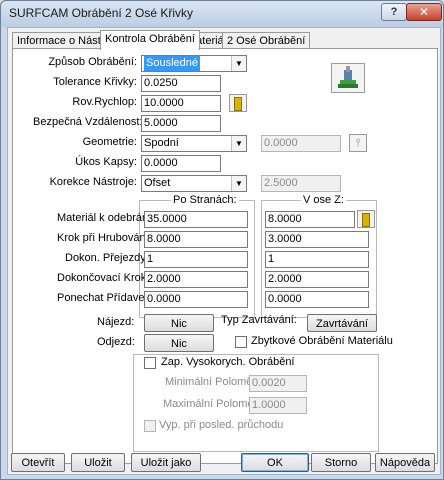 Image resolution: width=444 pixels, height=480 pixels. I want to click on stock-allowance-label: Ponechat Přídavek:, so click(105, 298).